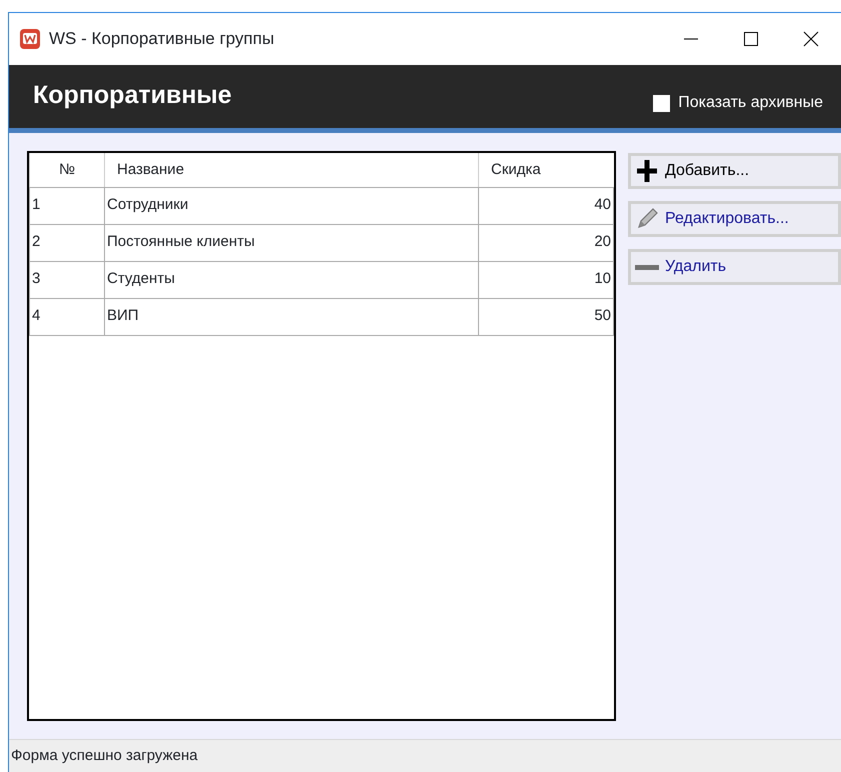 The width and height of the screenshot is (841, 772). What do you see at coordinates (647, 171) in the screenshot?
I see `plus-icon` at bounding box center [647, 171].